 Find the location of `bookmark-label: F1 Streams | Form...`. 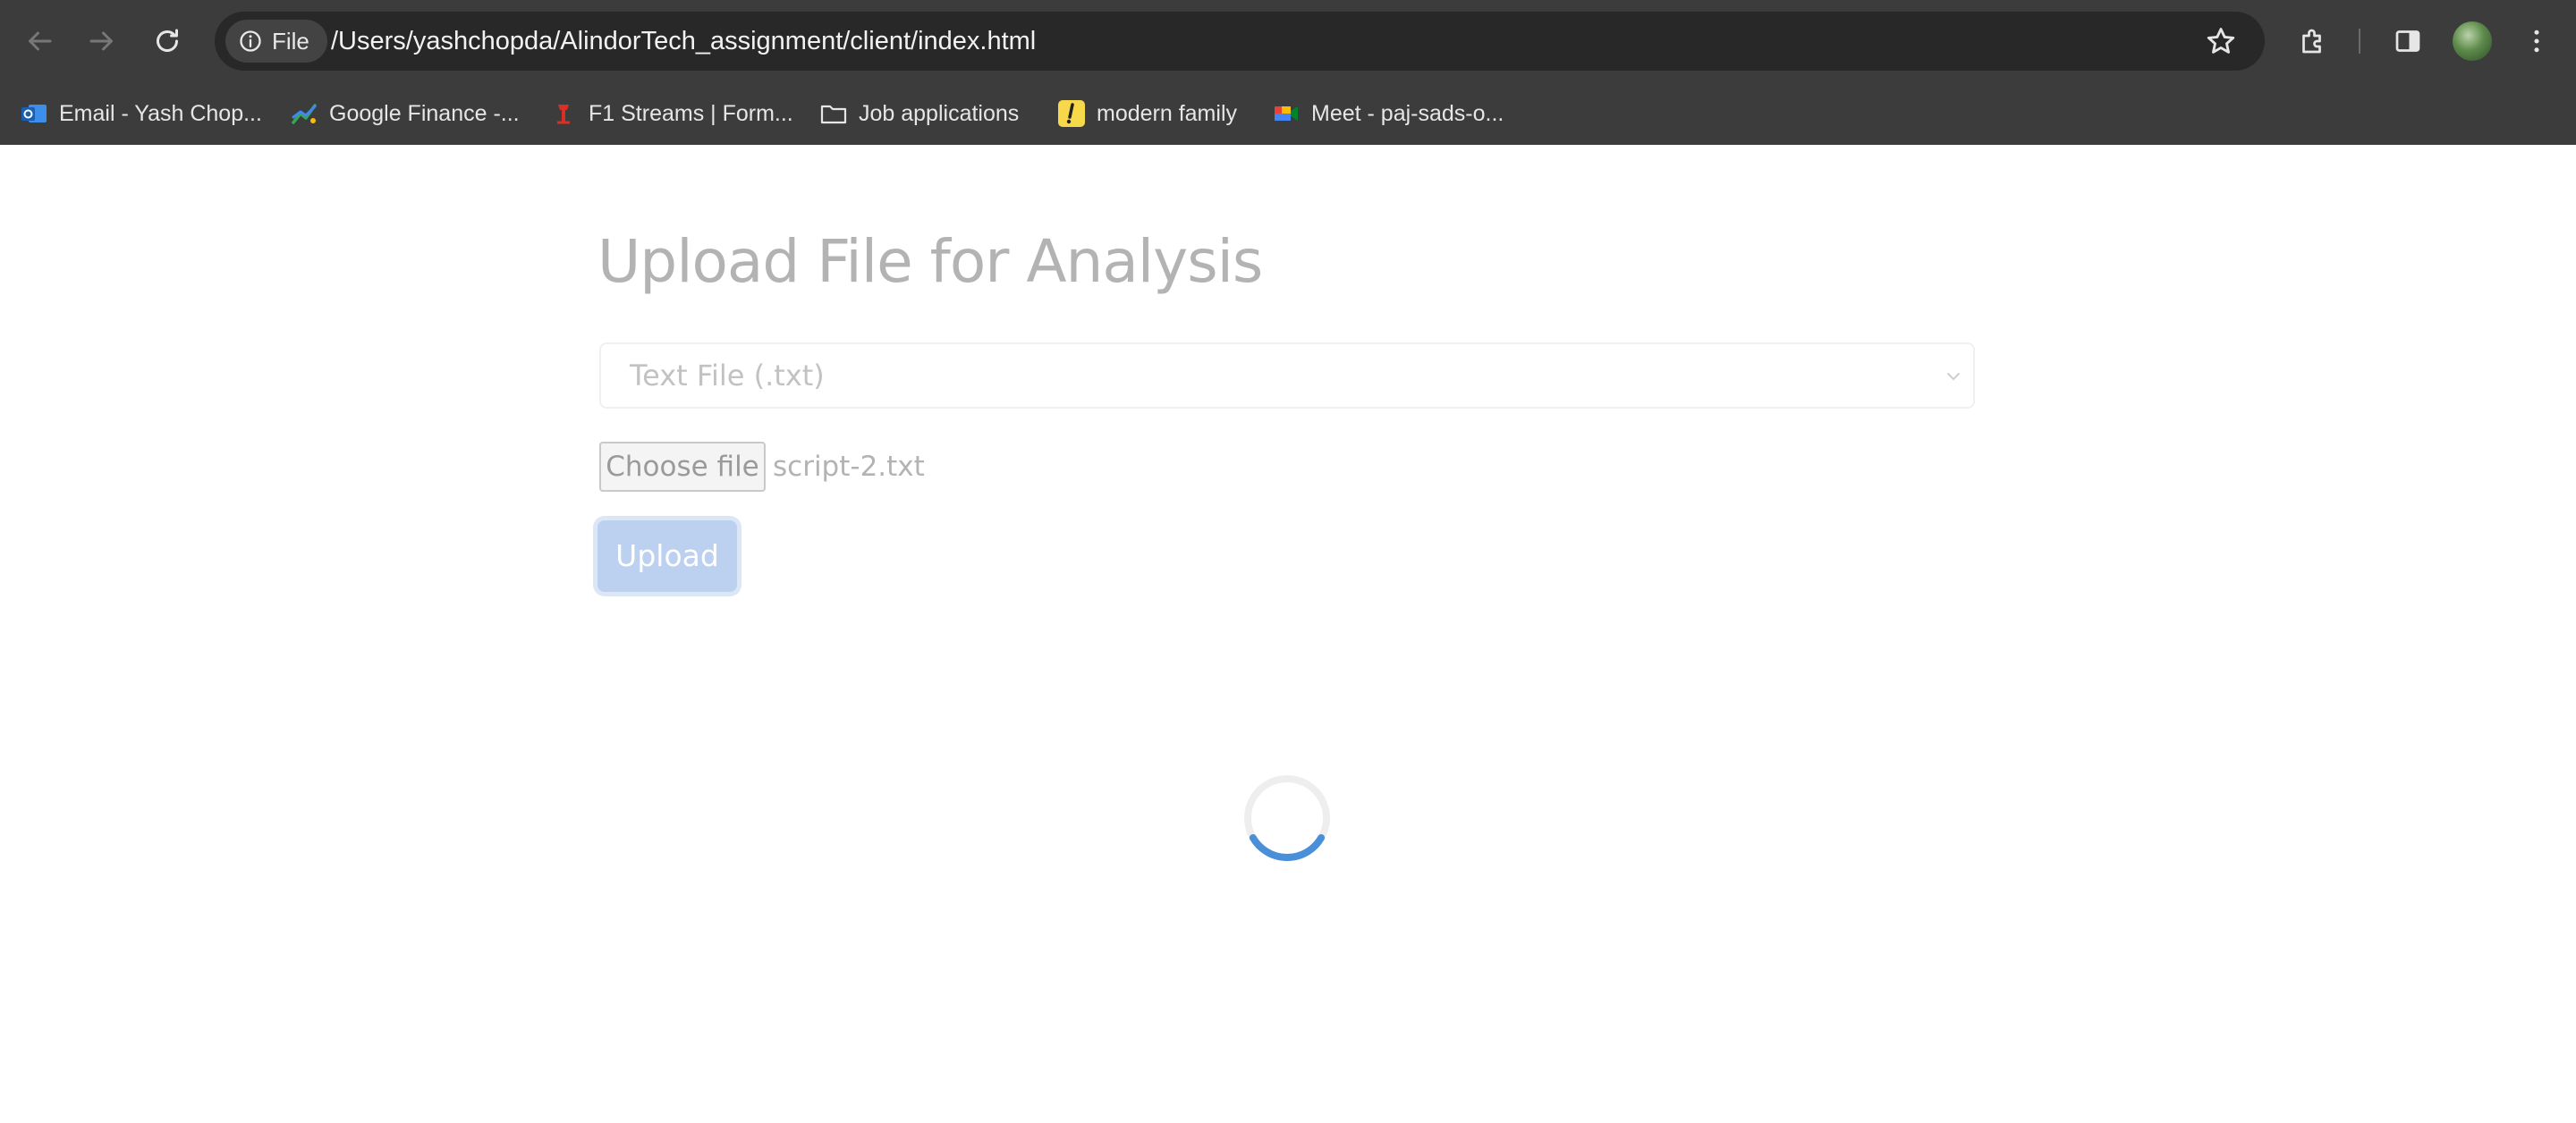

bookmark-label: F1 Streams | Form... is located at coordinates (691, 113).